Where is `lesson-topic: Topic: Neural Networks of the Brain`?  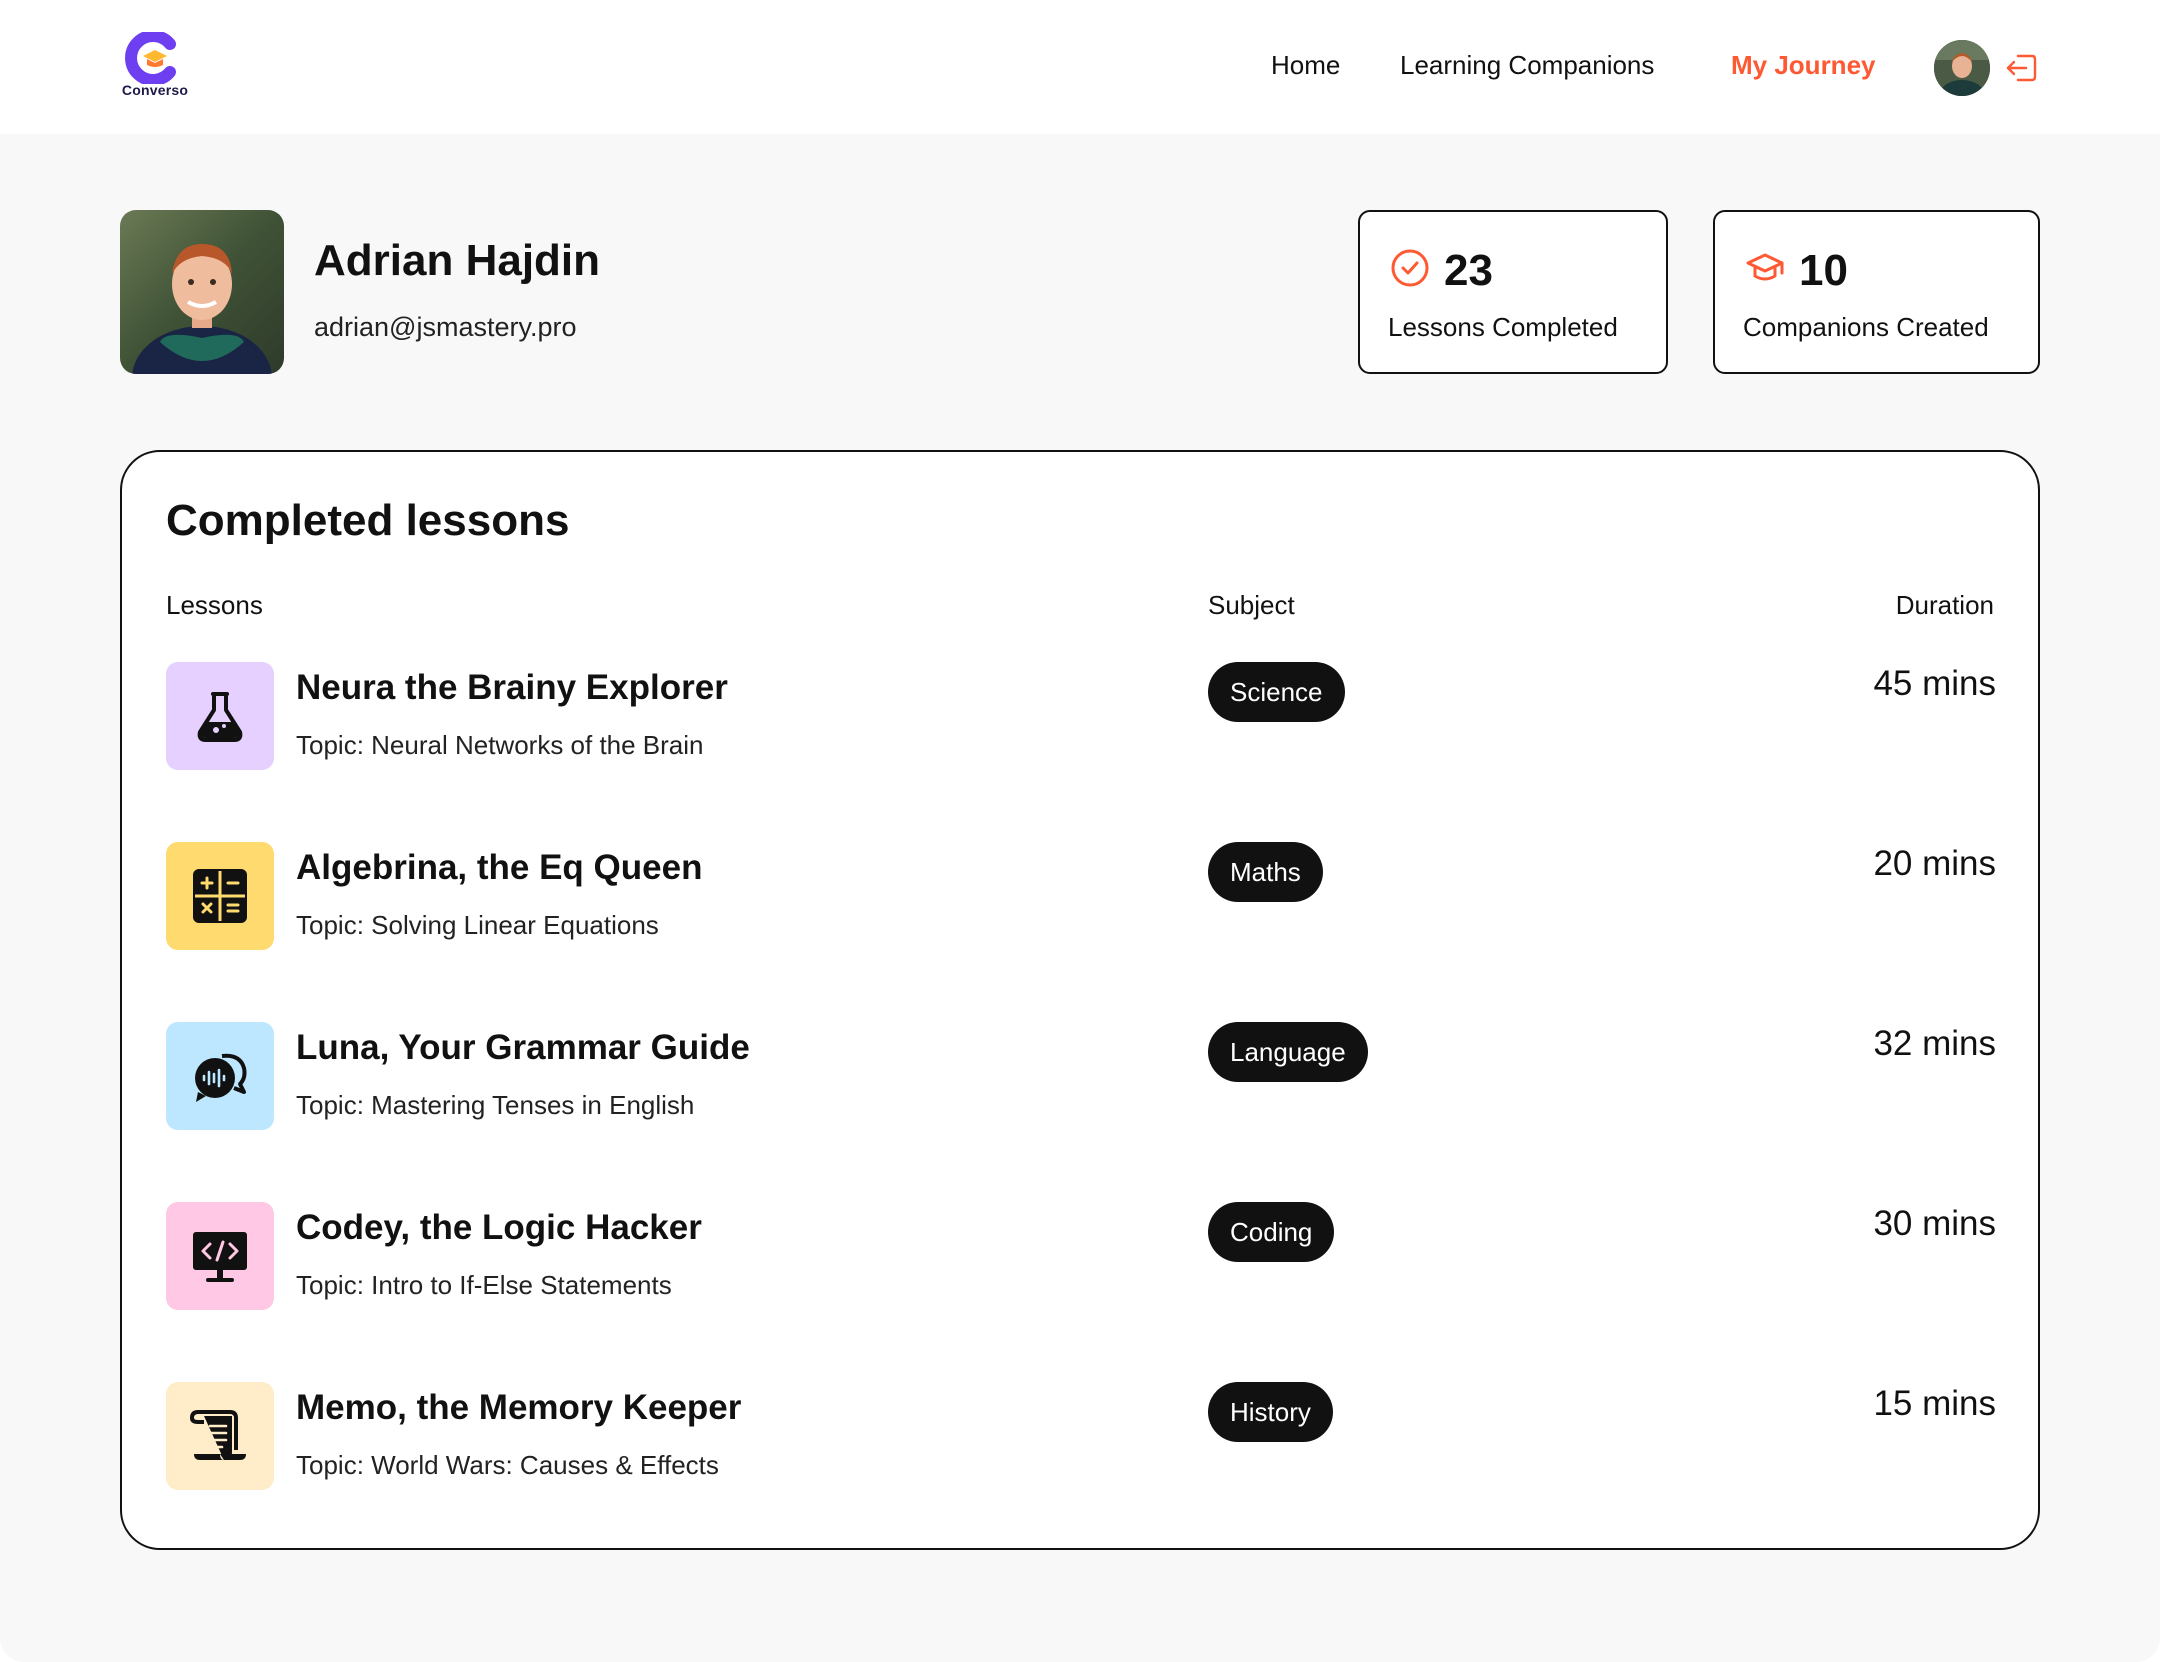
lesson-topic: Topic: Neural Networks of the Brain is located at coordinates (500, 745).